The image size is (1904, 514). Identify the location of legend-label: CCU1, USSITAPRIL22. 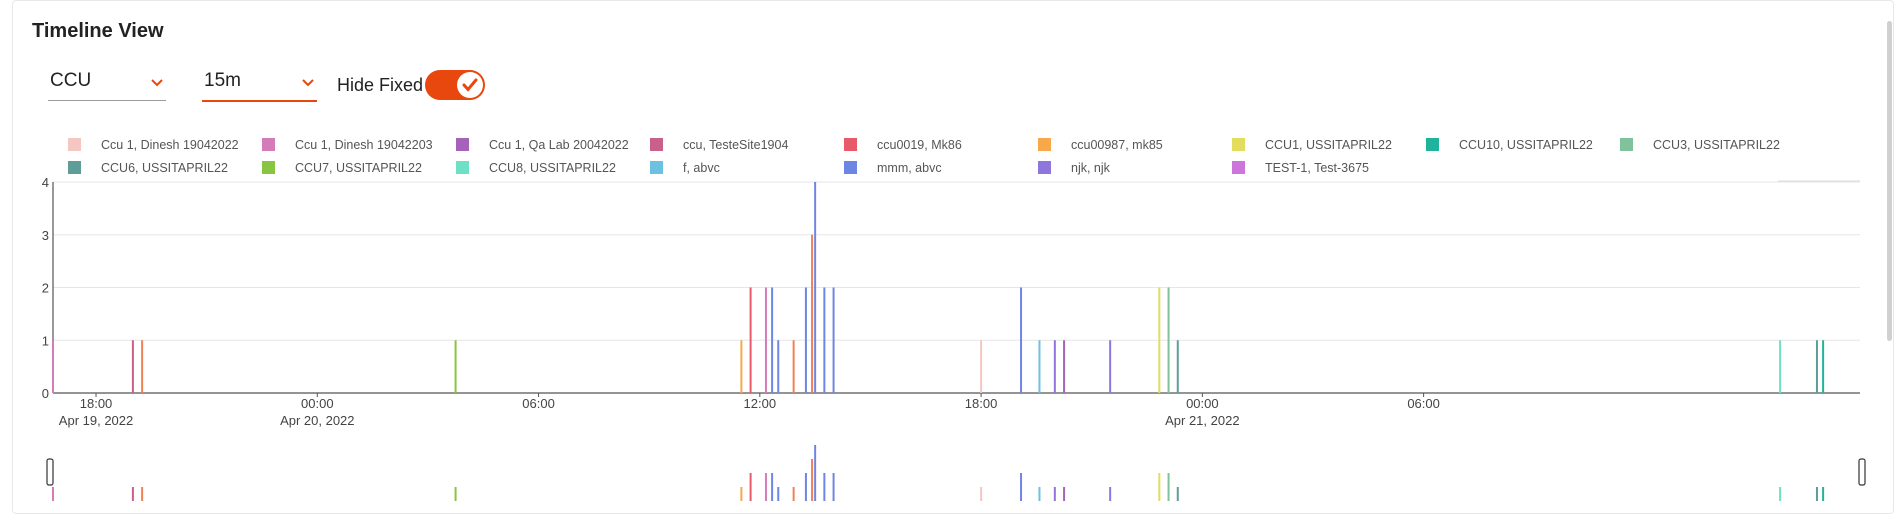
(1328, 145).